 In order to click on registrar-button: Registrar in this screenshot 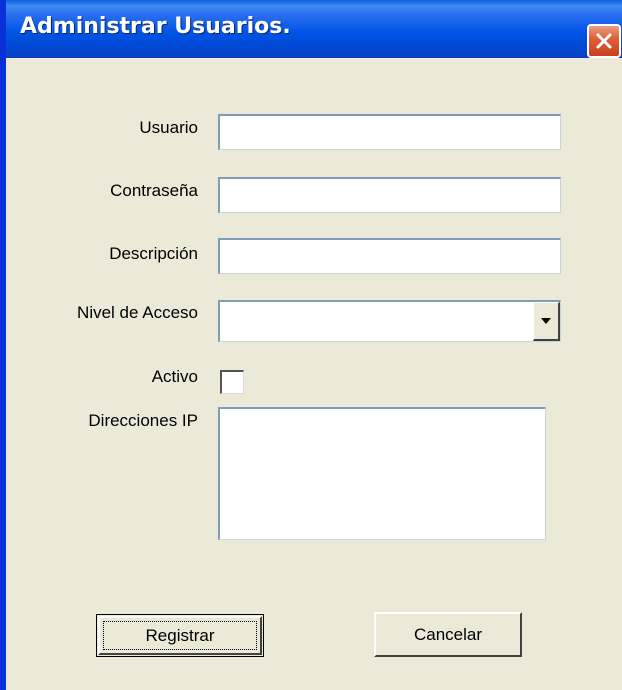, I will do `click(180, 635)`.